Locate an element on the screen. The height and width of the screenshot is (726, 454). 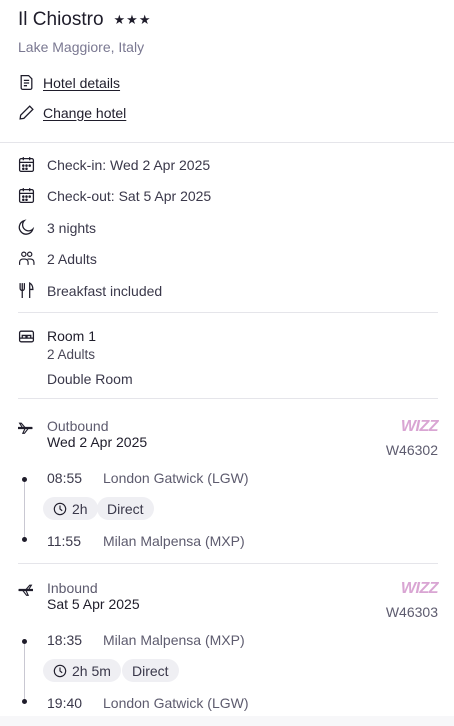
hotel-details-label: Hotel details is located at coordinates (81, 83).